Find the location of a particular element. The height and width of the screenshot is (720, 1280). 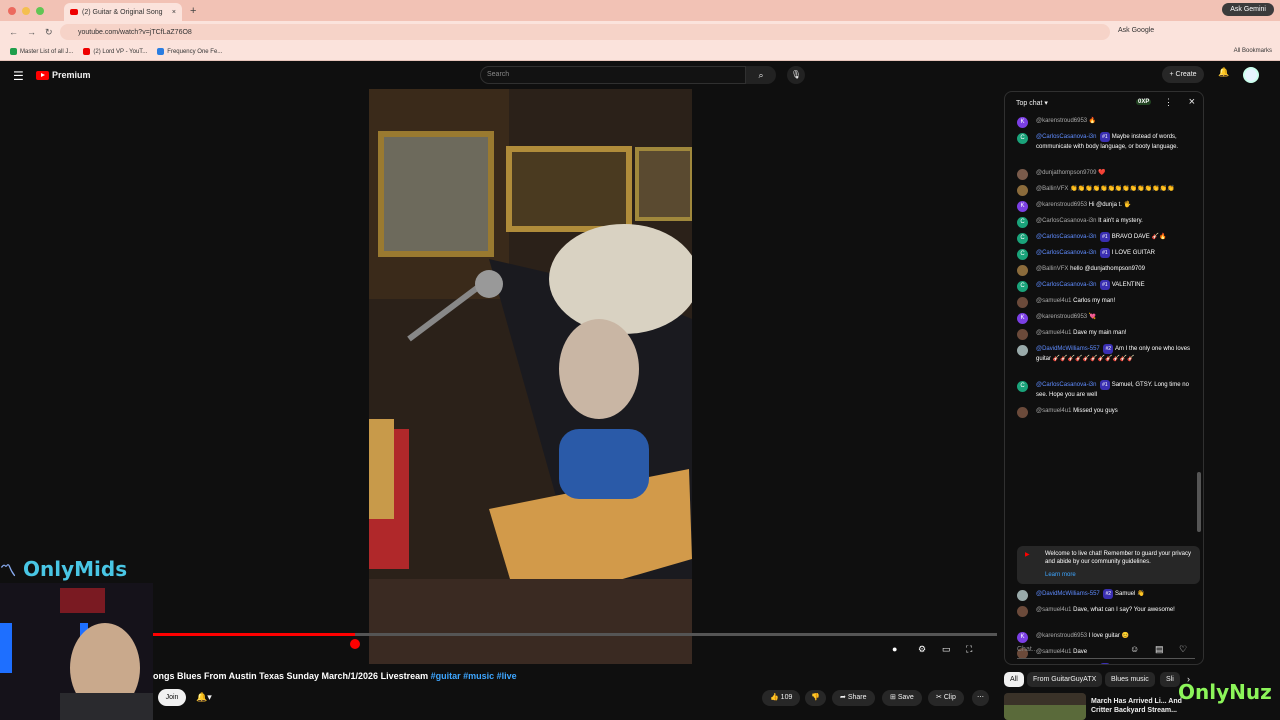

chat-scrollbar is located at coordinates (1199, 502).